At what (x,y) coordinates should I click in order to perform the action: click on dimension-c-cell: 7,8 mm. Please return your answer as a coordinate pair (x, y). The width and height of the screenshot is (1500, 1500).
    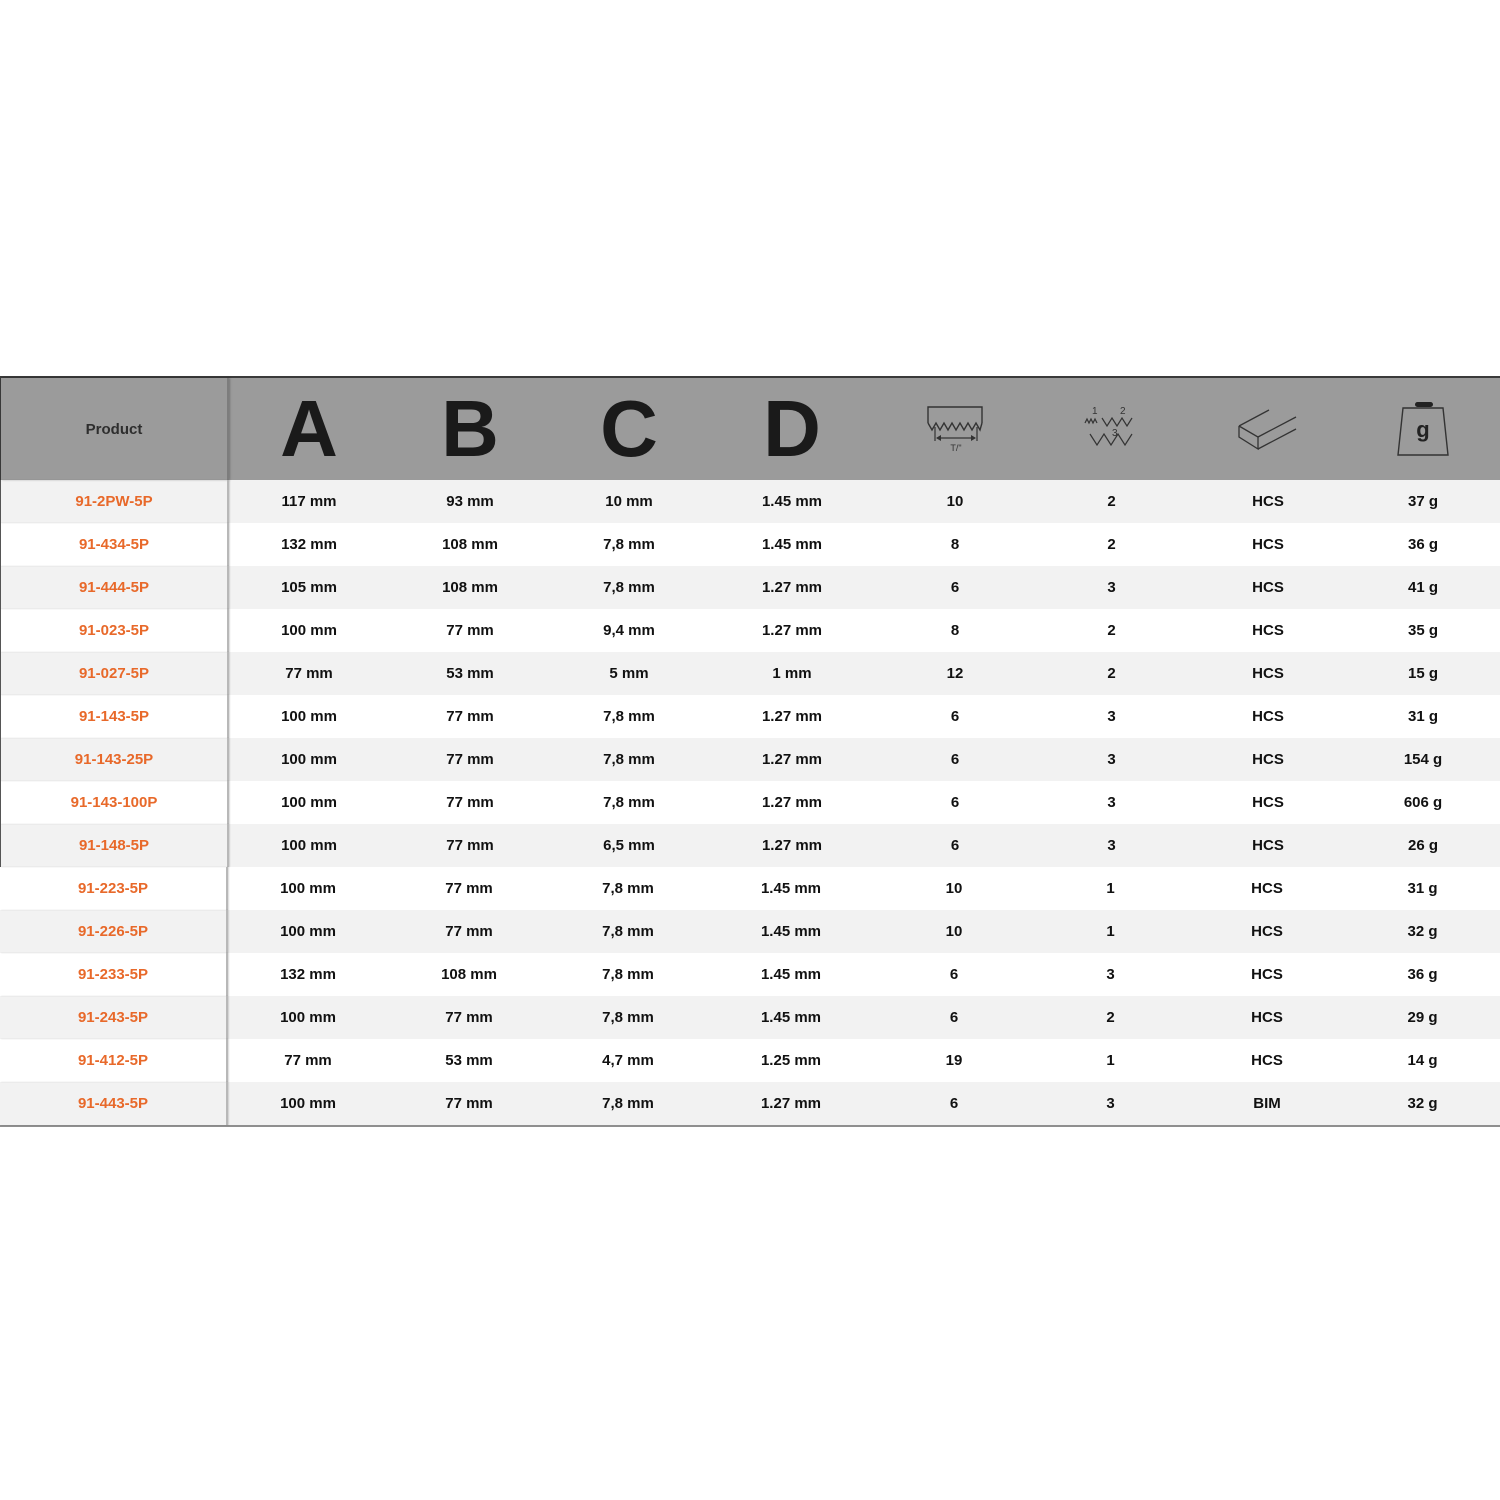
    Looking at the image, I should click on (628, 1103).